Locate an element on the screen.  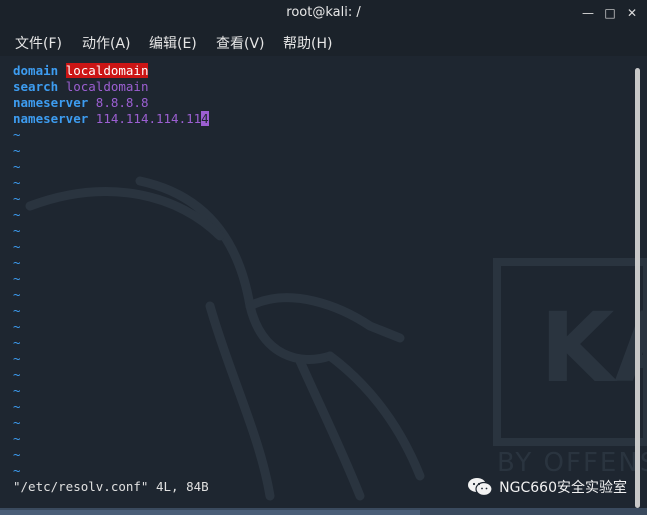
line-keyword: search is located at coordinates (36, 86).